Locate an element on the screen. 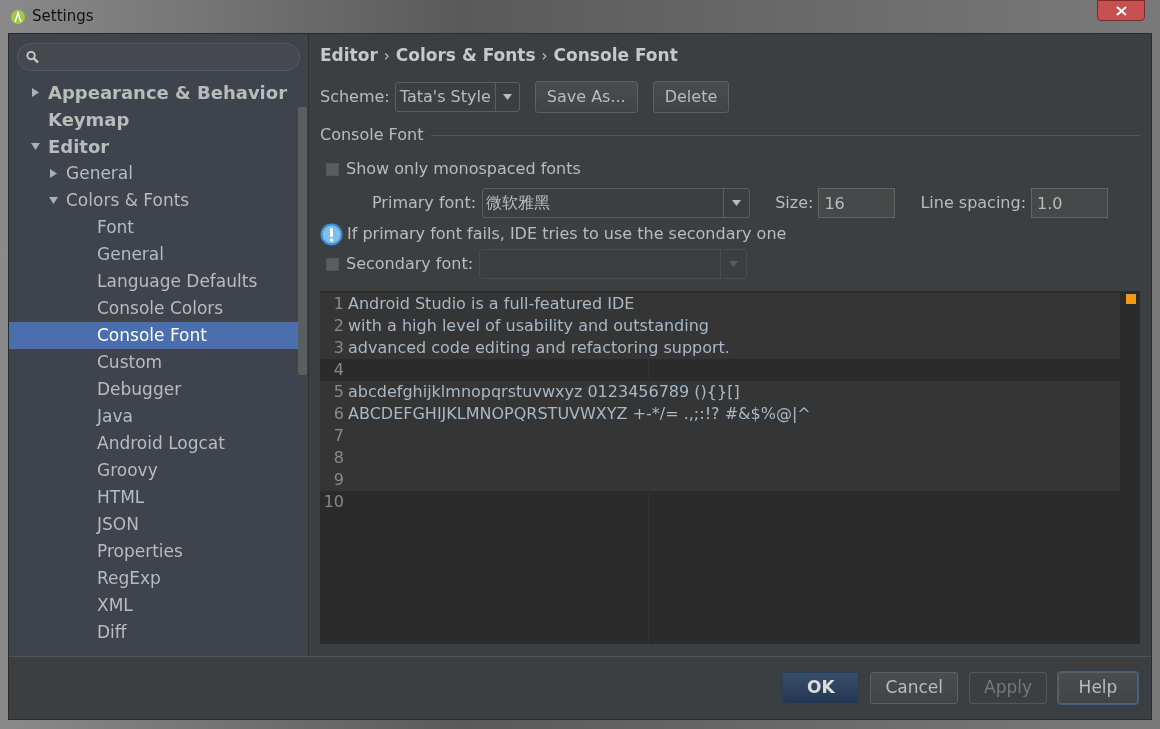 The width and height of the screenshot is (1160, 729). tree-item: XML is located at coordinates (153, 605).